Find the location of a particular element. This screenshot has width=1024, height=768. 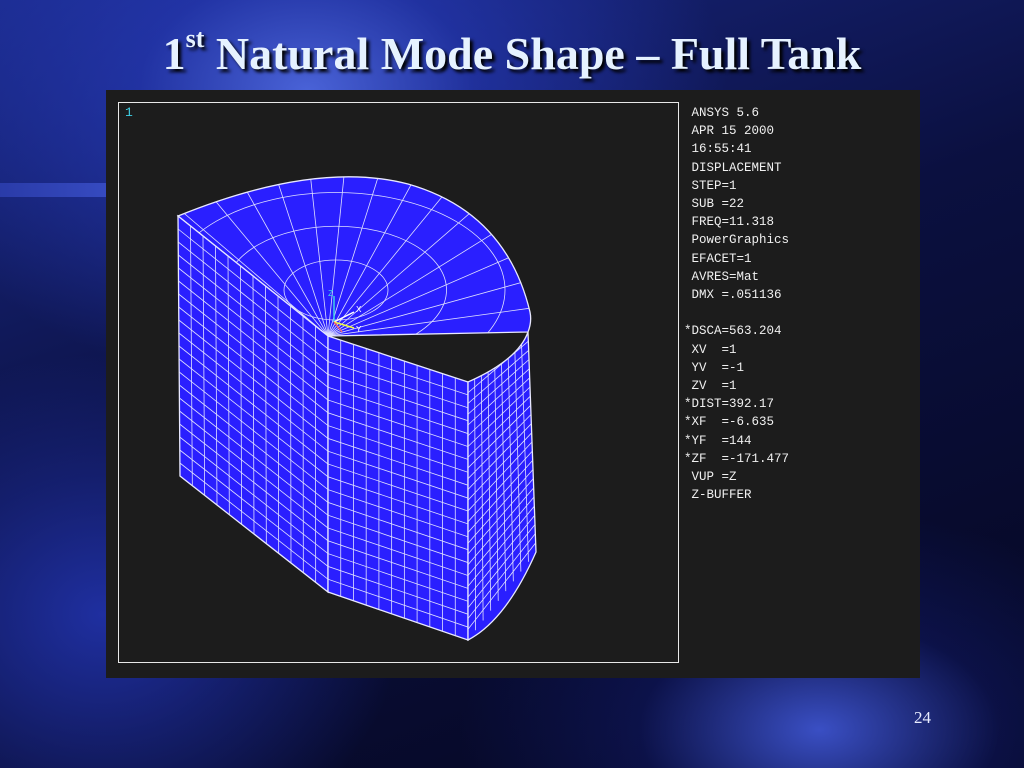

info-line: PowerGraphics is located at coordinates (737, 240).